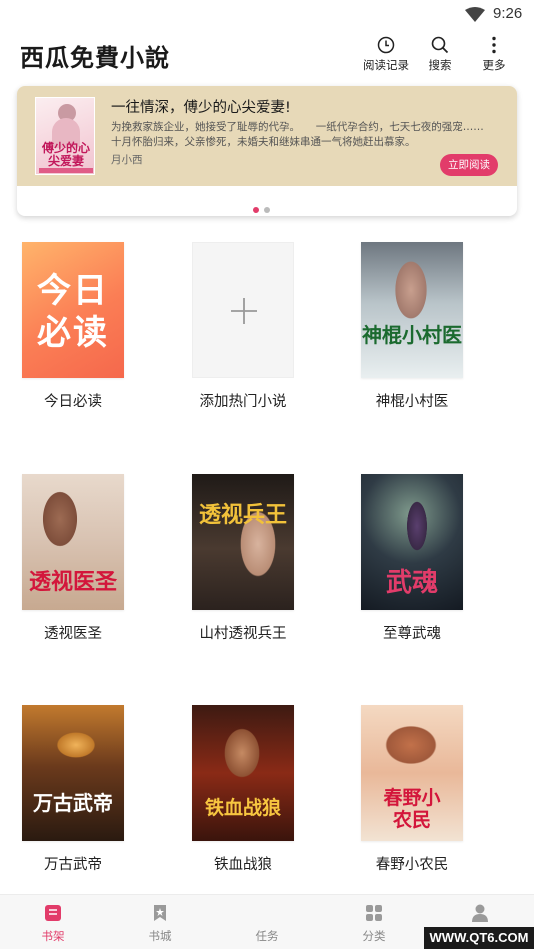  I want to click on book-cover: 透视医圣, so click(73, 542).